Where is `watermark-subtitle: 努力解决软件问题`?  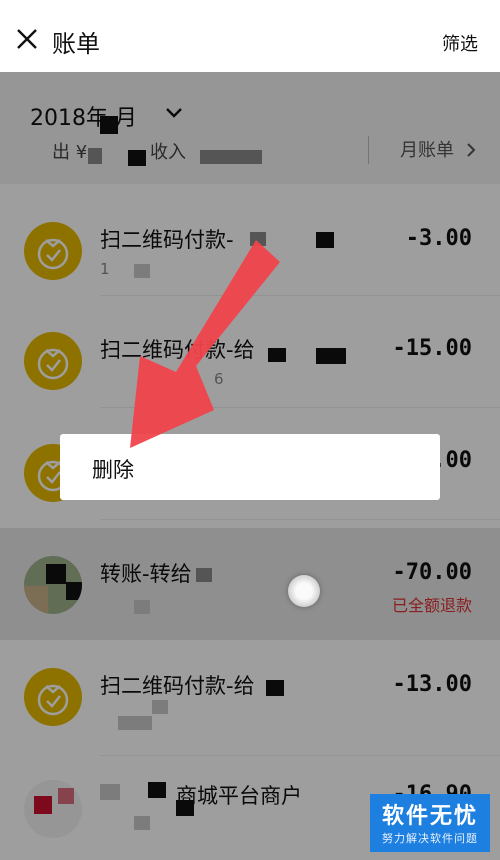 watermark-subtitle: 努力解决软件问题 is located at coordinates (430, 838).